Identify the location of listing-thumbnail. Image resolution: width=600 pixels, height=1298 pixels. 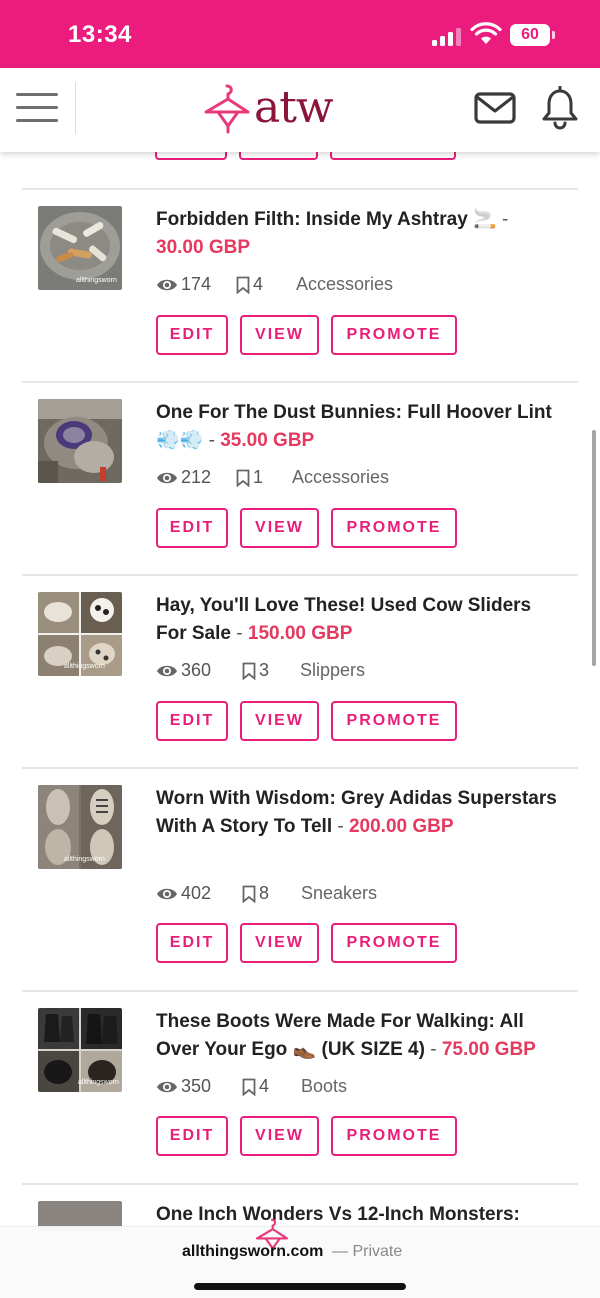
(80, 441).